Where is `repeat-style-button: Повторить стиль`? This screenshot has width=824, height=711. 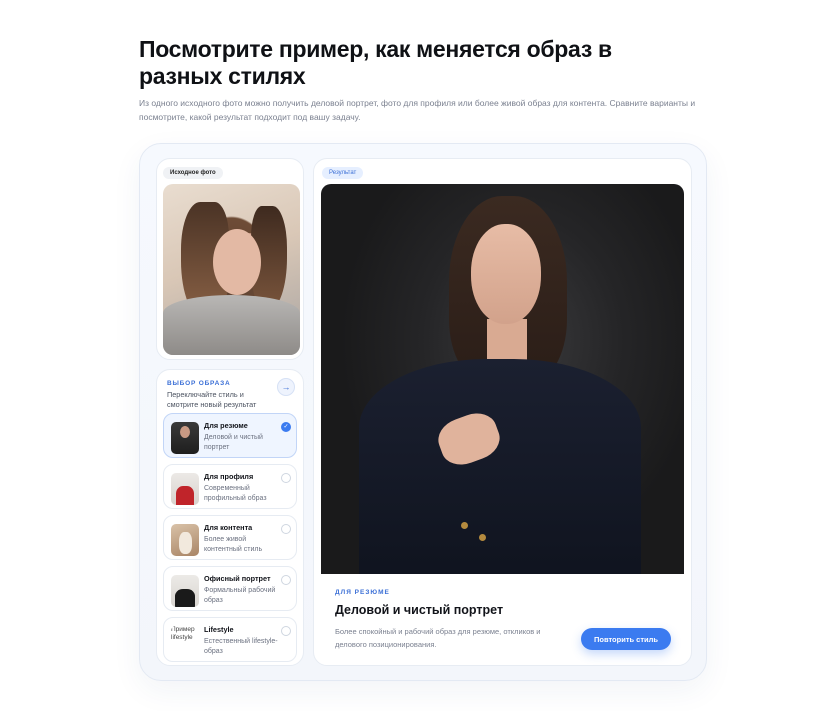 repeat-style-button: Повторить стиль is located at coordinates (626, 639).